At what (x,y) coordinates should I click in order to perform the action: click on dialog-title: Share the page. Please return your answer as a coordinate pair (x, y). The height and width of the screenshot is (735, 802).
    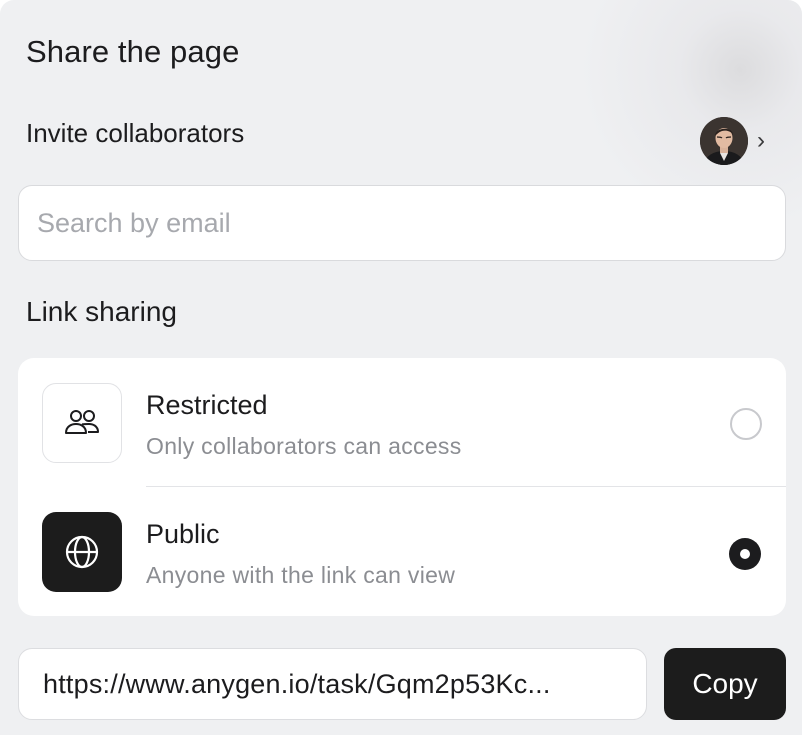
    Looking at the image, I should click on (133, 51).